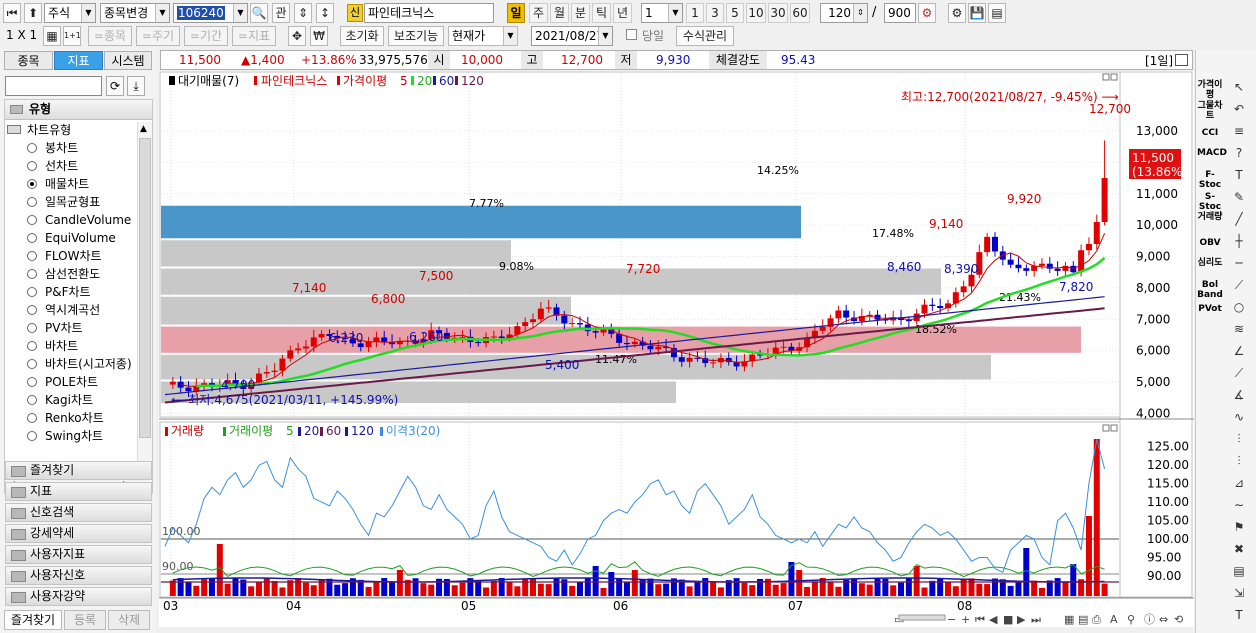 This screenshot has height=633, width=1256. I want to click on period-button: 월, so click(559, 13).